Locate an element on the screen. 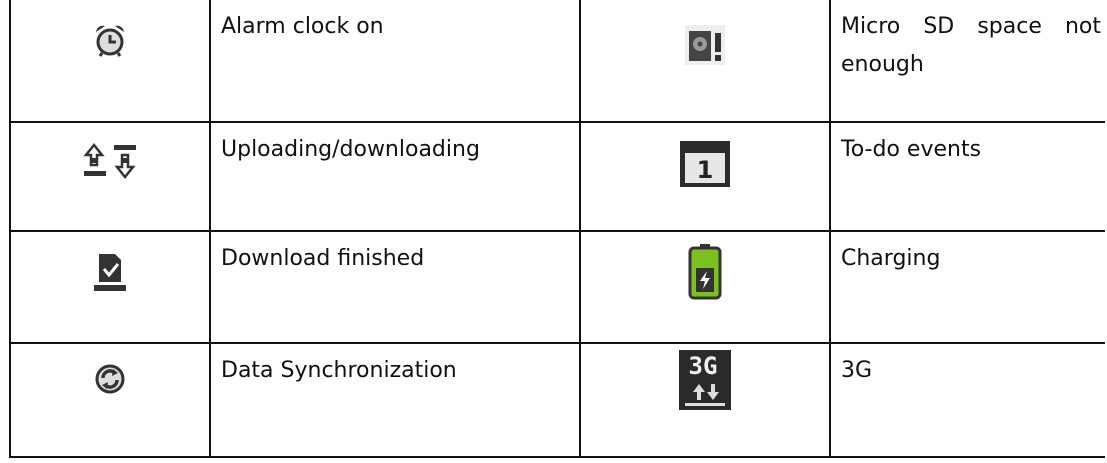  description-cell: Data Synchronization is located at coordinates (395, 400).